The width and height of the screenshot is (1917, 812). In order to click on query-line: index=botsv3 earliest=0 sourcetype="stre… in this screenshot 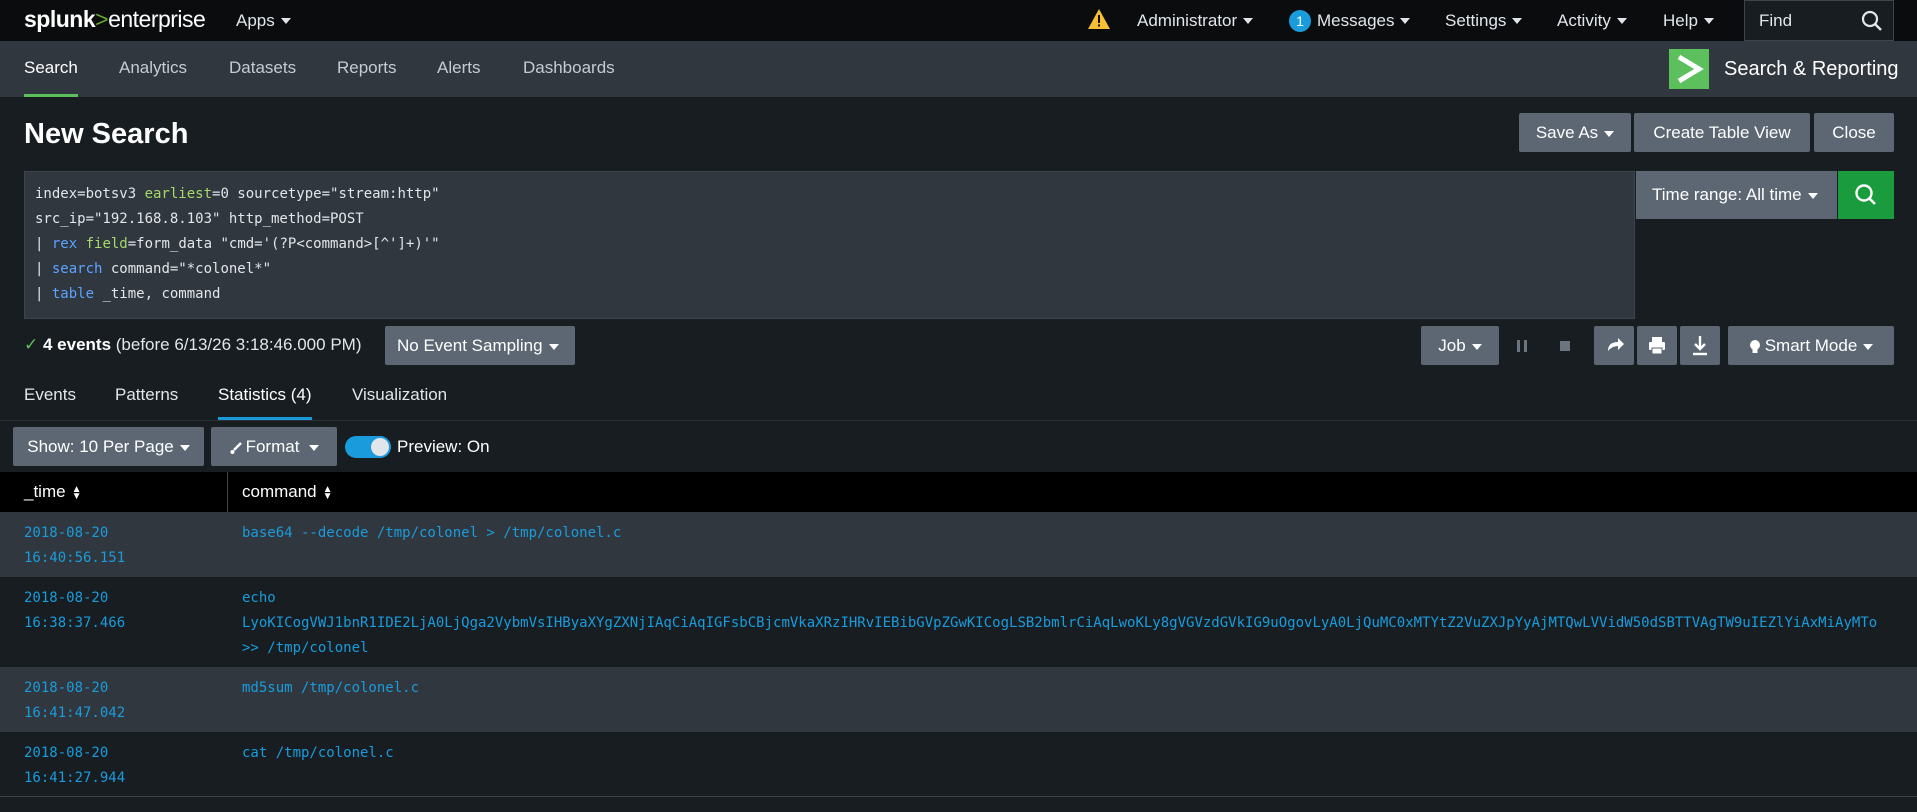, I will do `click(237, 194)`.